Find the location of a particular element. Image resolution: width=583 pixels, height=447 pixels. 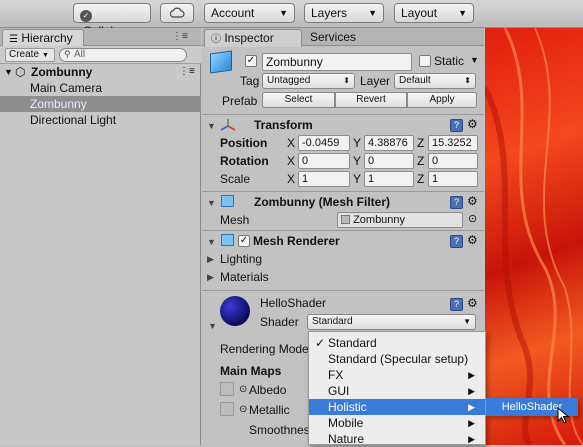

create-button: Create ▼ is located at coordinates (30, 55).